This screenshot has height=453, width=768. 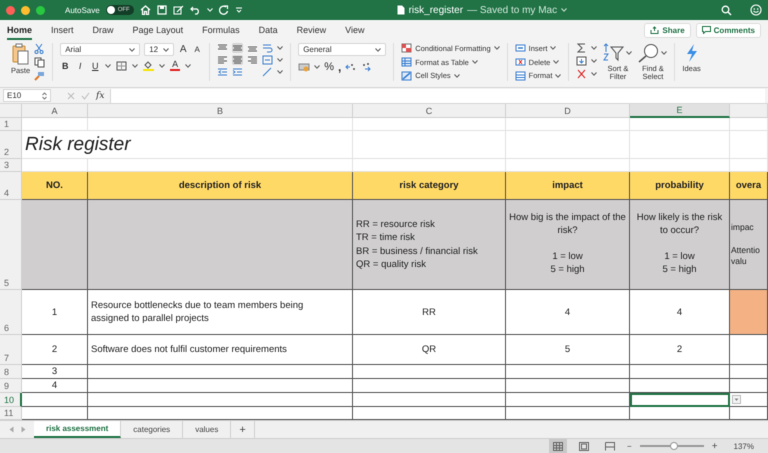 I want to click on increase-indent-icon, so click(x=238, y=72).